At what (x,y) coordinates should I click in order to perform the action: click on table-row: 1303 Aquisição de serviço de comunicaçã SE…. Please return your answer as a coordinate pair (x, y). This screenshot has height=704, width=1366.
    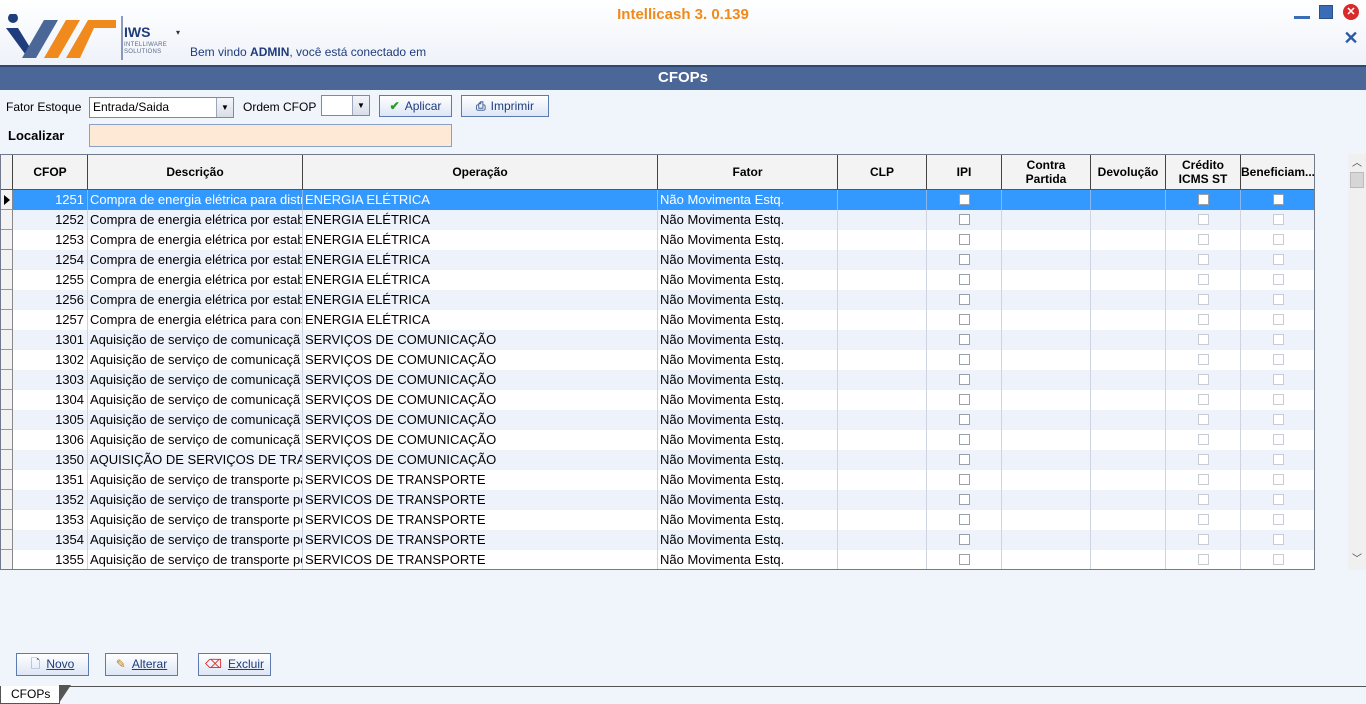
    Looking at the image, I should click on (657, 380).